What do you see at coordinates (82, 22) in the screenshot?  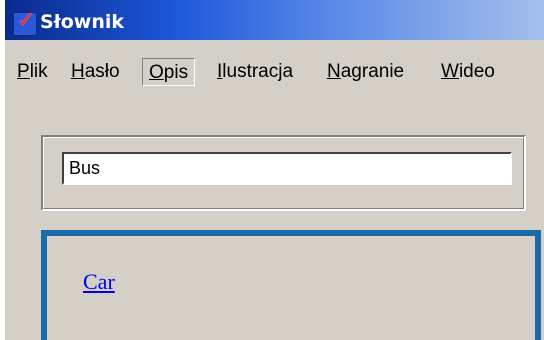 I see `window-title: Słownik` at bounding box center [82, 22].